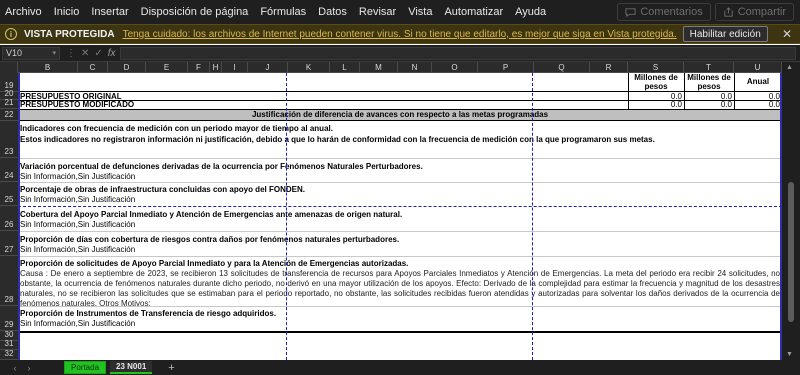  What do you see at coordinates (656, 67) in the screenshot?
I see `column-header-s: S` at bounding box center [656, 67].